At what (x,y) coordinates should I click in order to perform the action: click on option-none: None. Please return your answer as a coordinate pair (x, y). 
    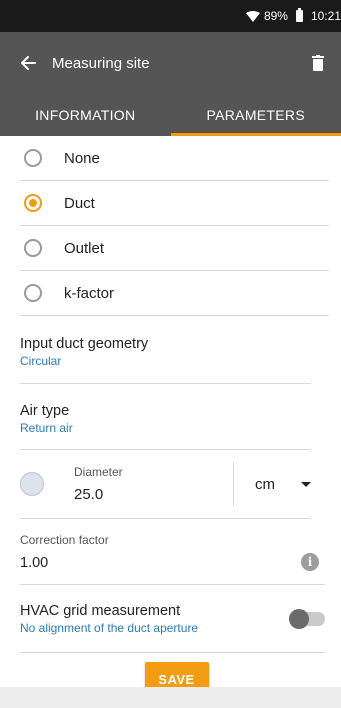
    Looking at the image, I should click on (174, 158).